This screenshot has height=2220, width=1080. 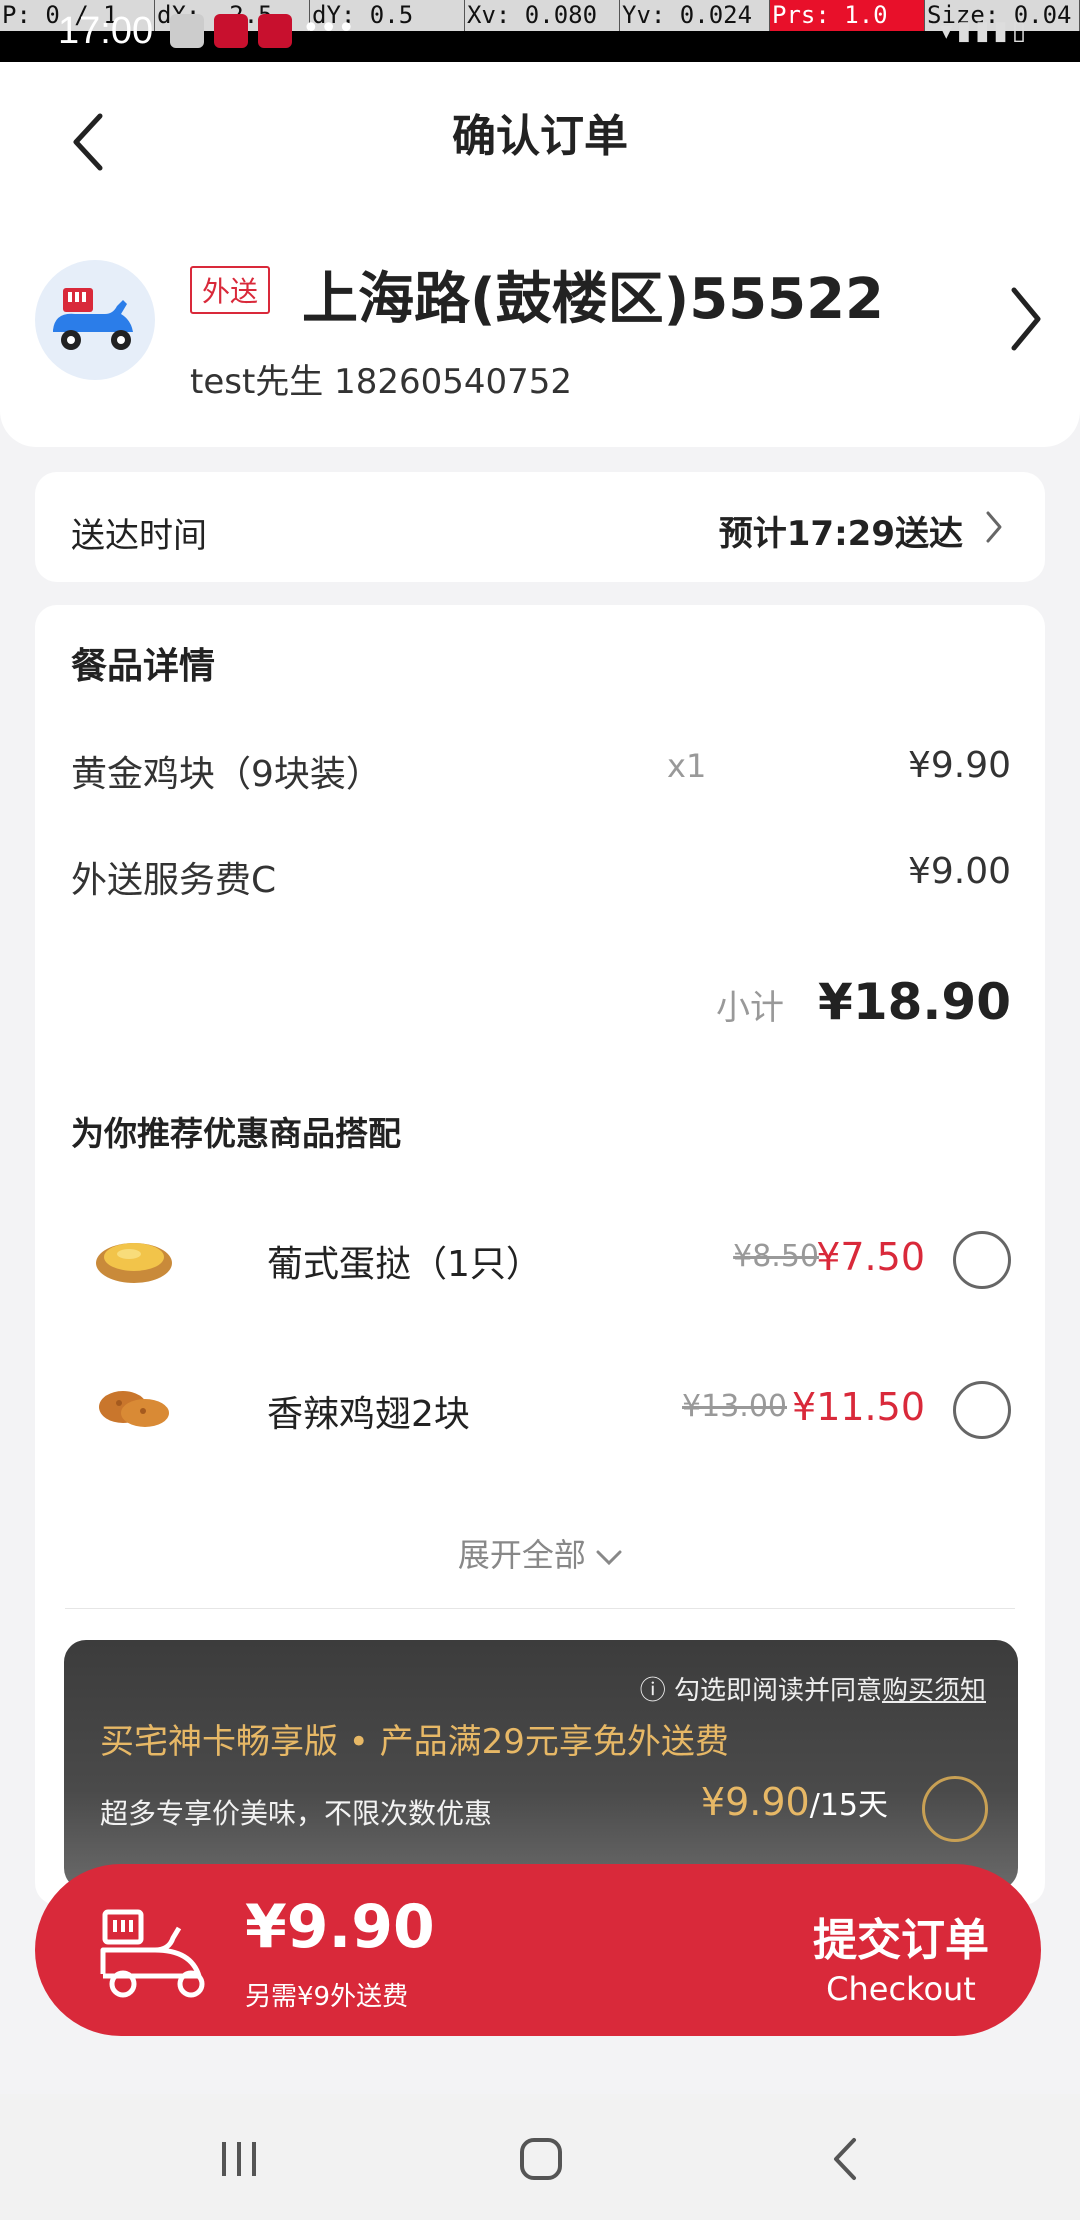 What do you see at coordinates (538, 1950) in the screenshot?
I see `checkout-bar: ¥9.90 另需¥9外送费 提交订单 Checkout` at bounding box center [538, 1950].